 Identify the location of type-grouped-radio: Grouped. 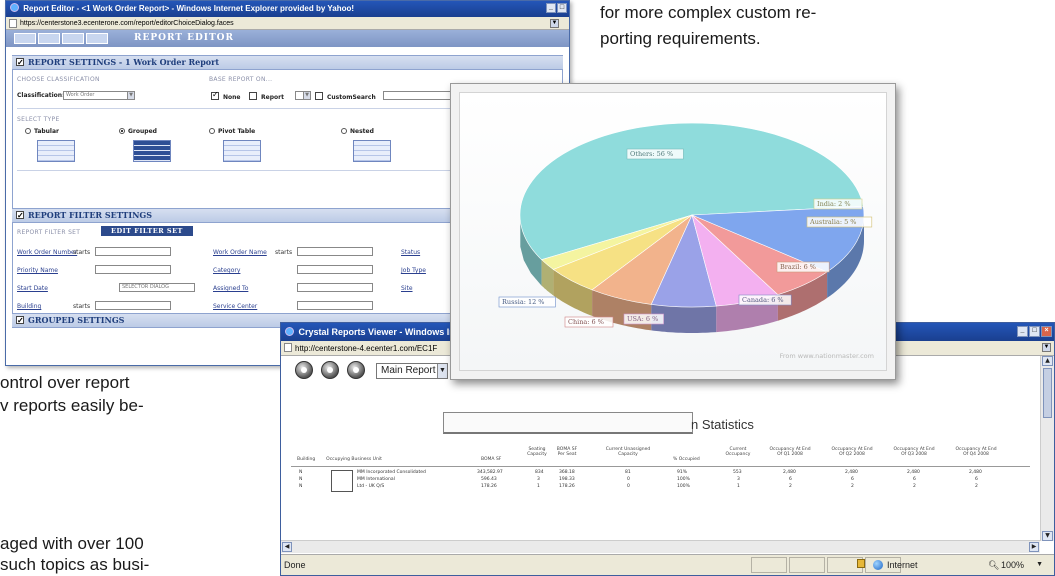
(138, 131).